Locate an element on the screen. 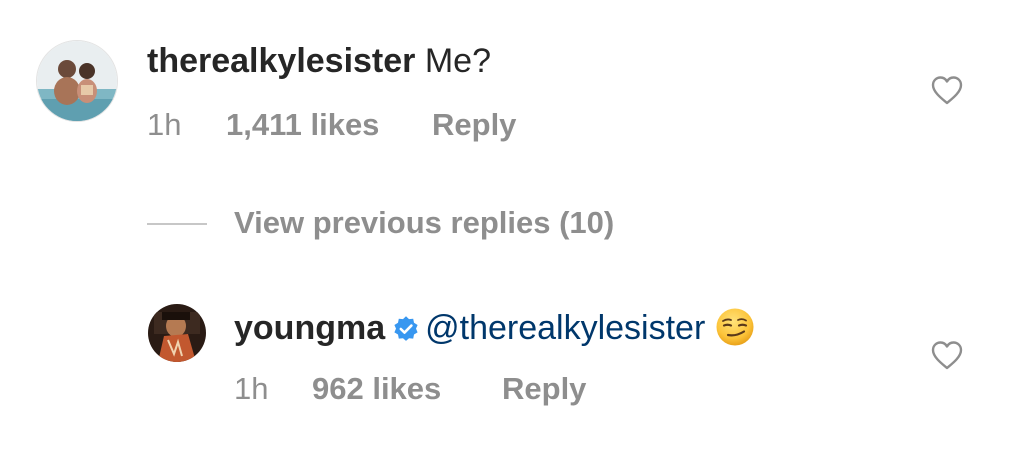 Image resolution: width=1024 pixels, height=457 pixels. view-previous-replies-button: View previous replies (10) is located at coordinates (424, 223).